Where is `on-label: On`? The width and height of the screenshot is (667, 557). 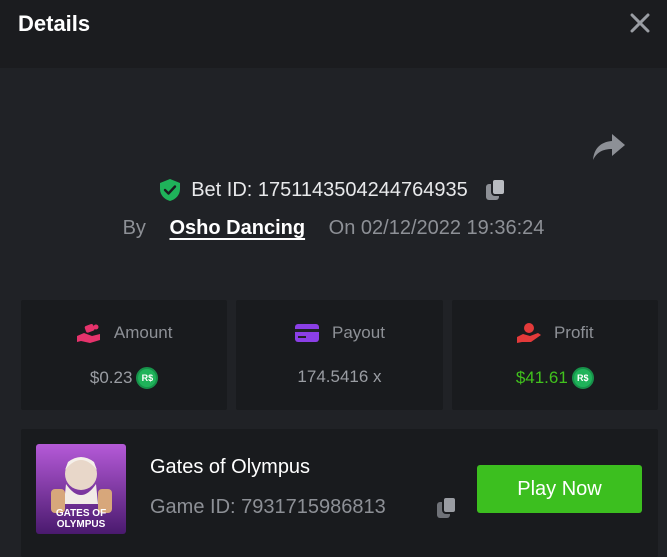
on-label: On is located at coordinates (342, 228).